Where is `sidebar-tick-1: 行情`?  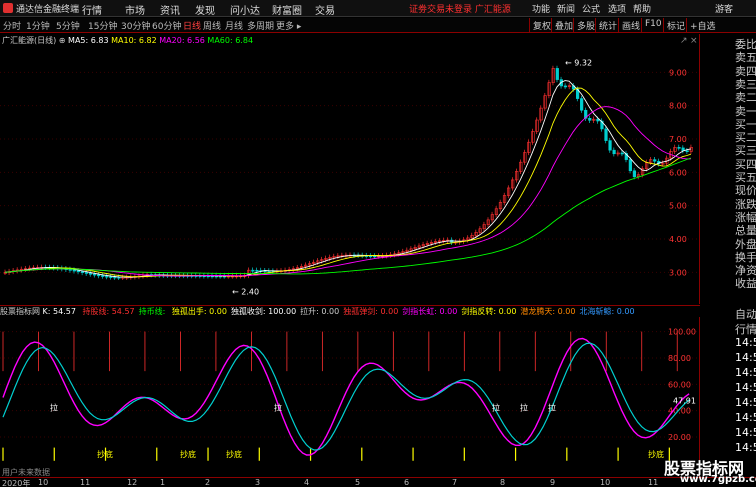
sidebar-tick-1: 行情 is located at coordinates (745, 329).